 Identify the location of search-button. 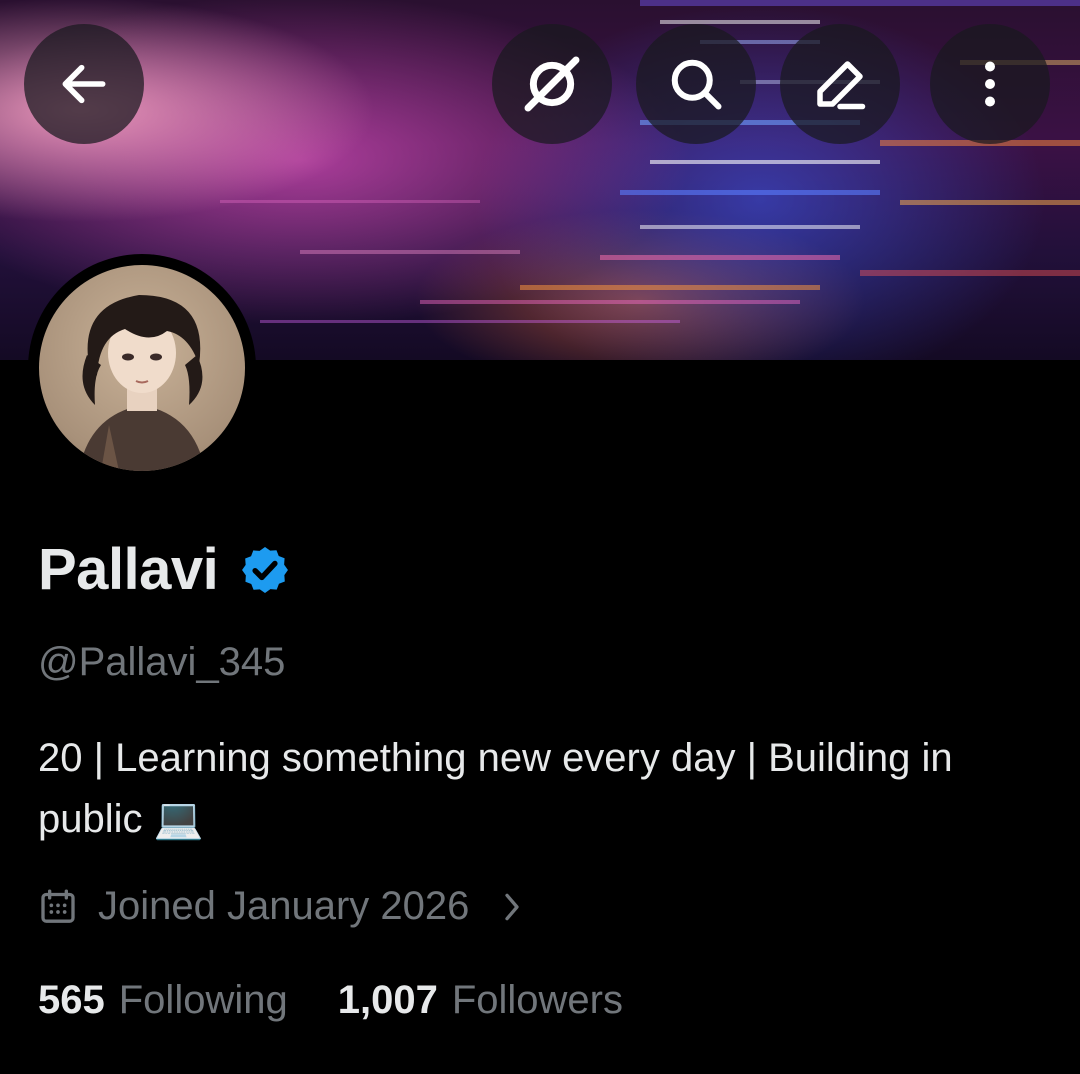
(696, 84).